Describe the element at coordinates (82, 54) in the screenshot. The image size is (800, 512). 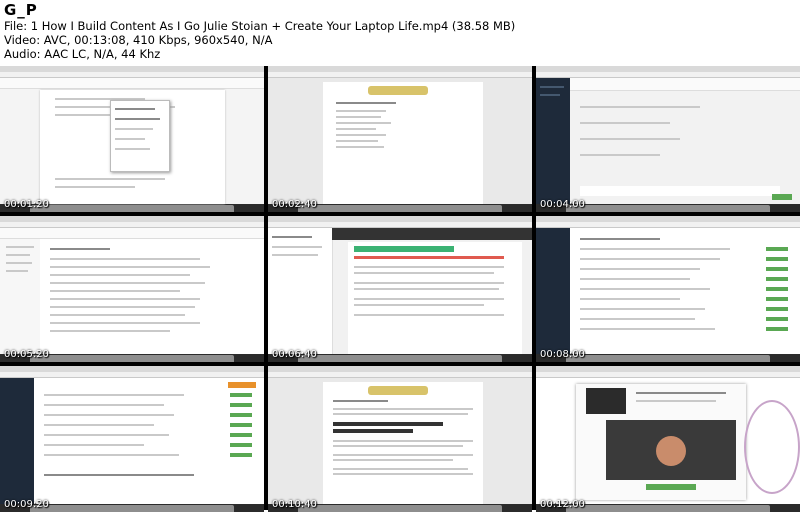
I see `audio-info: Audio: AAC LC, N/A, 44 Khz` at that location.